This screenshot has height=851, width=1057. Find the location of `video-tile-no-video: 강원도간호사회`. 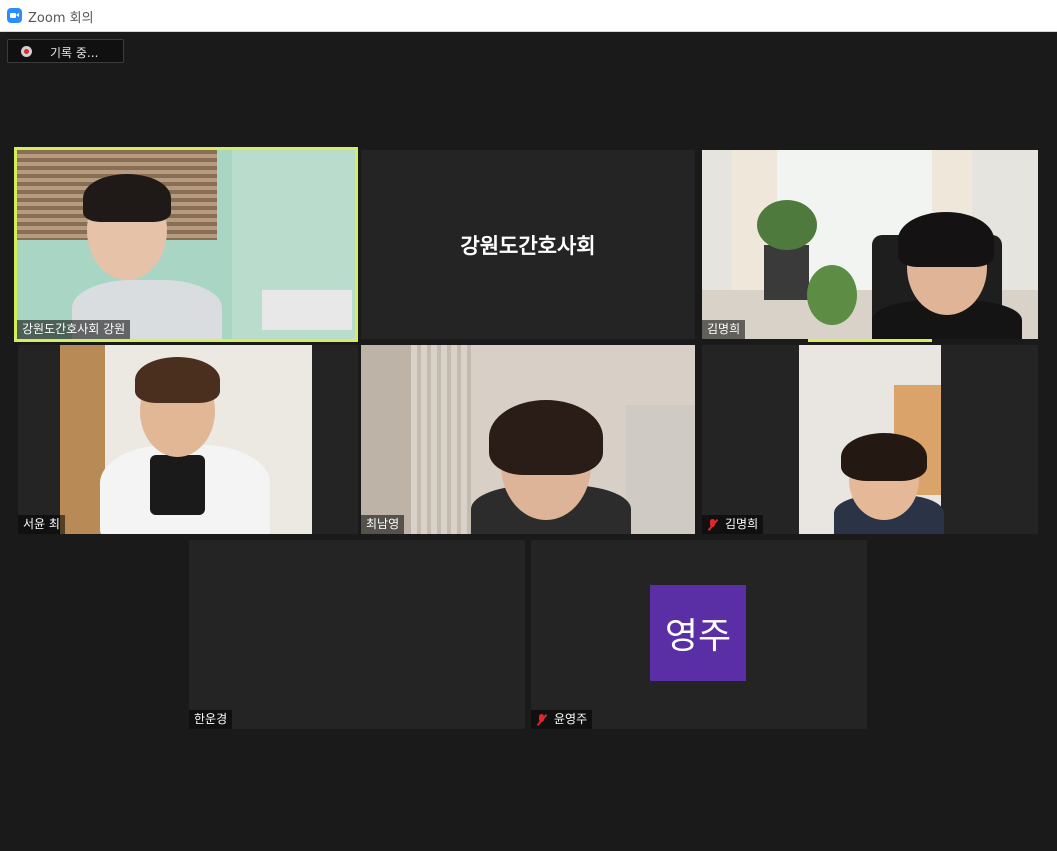

video-tile-no-video: 강원도간호사회 is located at coordinates (528, 244).